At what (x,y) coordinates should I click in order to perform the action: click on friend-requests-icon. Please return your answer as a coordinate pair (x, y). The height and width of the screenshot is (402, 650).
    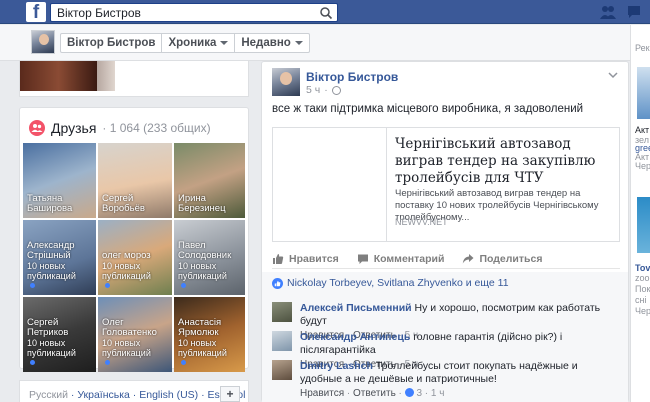
    Looking at the image, I should click on (608, 12).